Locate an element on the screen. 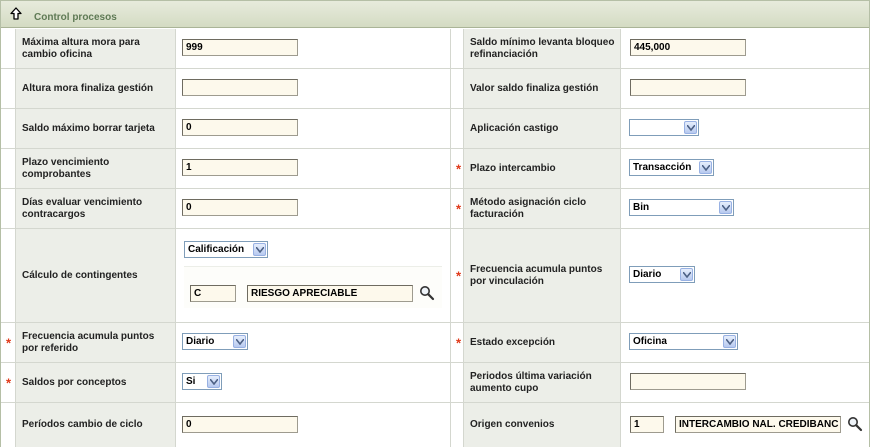 The height and width of the screenshot is (447, 870). contingentes-description-input: RIESGO APRECIABLE is located at coordinates (330, 293).